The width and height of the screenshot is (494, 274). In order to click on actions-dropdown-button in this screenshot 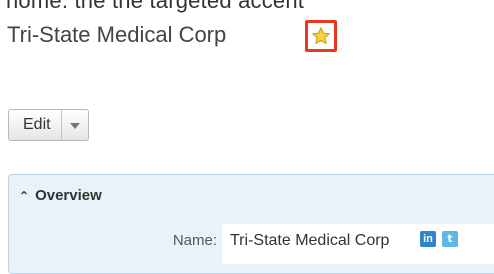, I will do `click(74, 125)`.